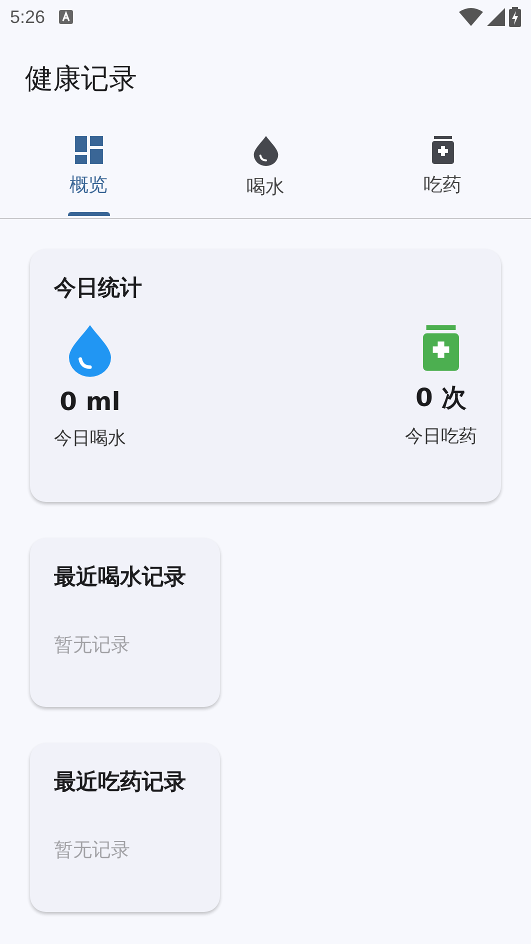 This screenshot has height=944, width=531. Describe the element at coordinates (120, 578) in the screenshot. I see `card-title: 最近喝水记录` at that location.